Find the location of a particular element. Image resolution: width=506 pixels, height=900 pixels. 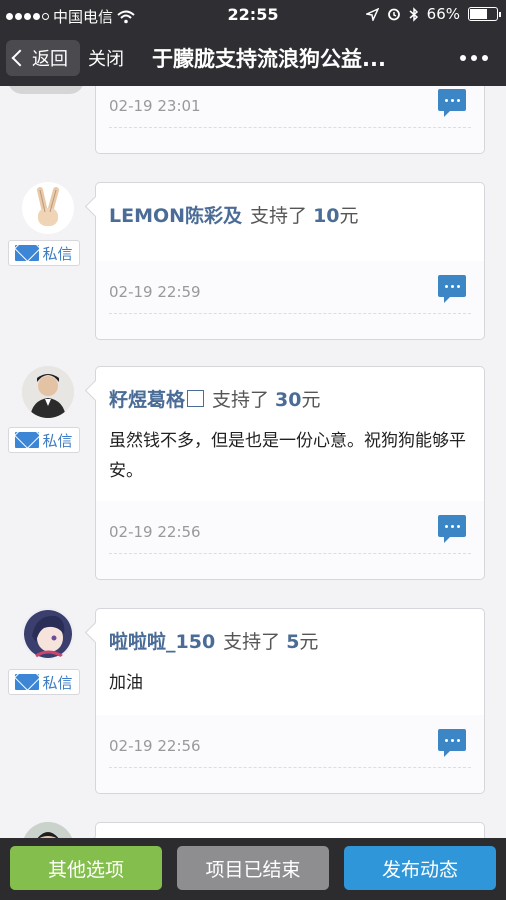

more-icon is located at coordinates (474, 58).